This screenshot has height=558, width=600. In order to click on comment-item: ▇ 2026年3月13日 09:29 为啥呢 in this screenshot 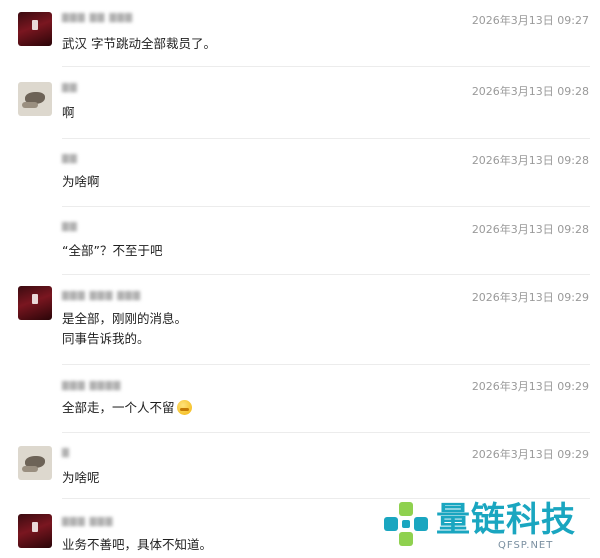, I will do `click(300, 467)`.